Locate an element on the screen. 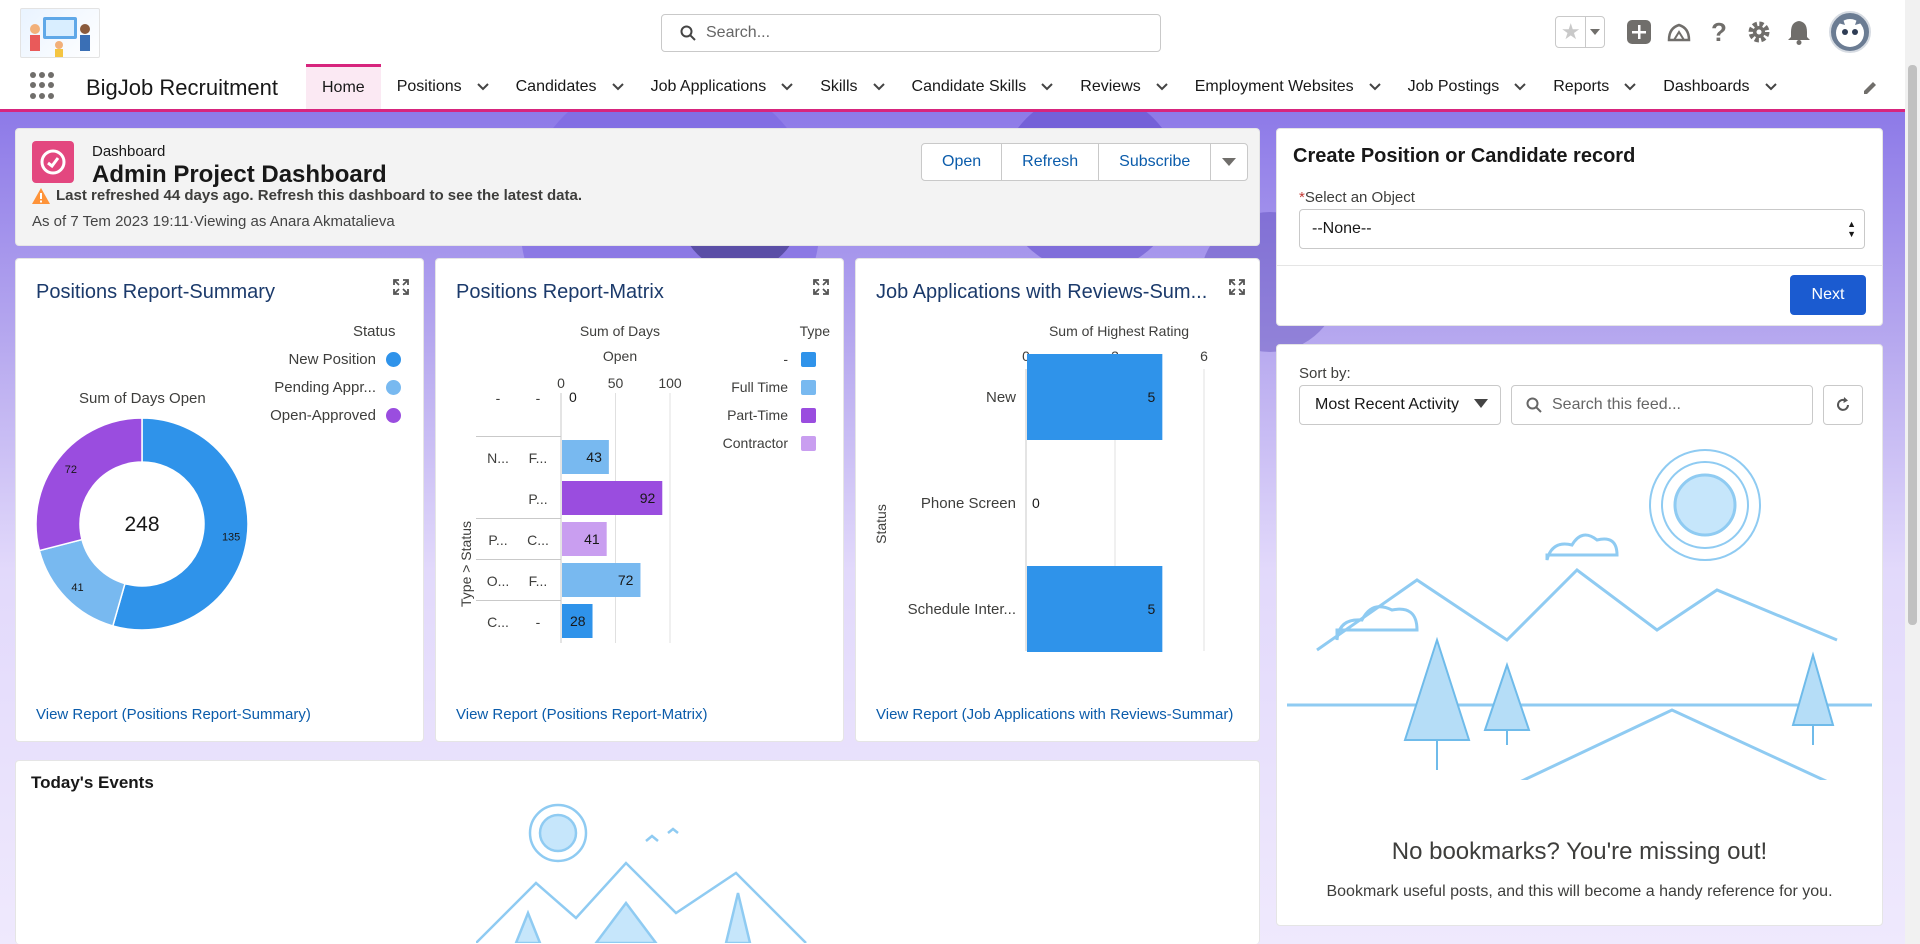 Image resolution: width=1920 pixels, height=944 pixels. view-report-link: View Report (Positions Report-Matrix) is located at coordinates (581, 714).